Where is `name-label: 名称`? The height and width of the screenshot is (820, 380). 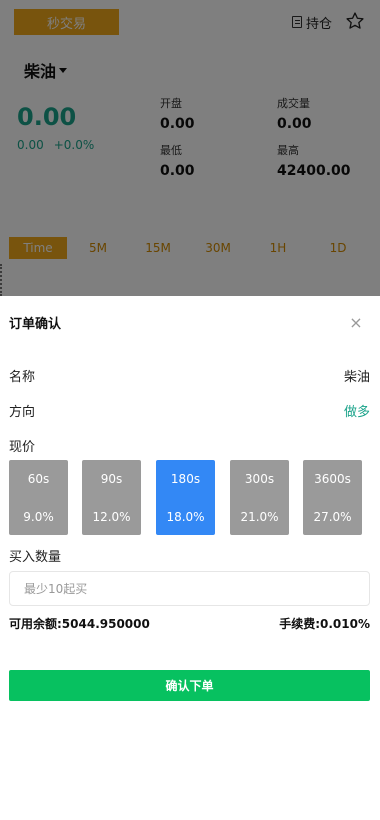 name-label: 名称 is located at coordinates (22, 377).